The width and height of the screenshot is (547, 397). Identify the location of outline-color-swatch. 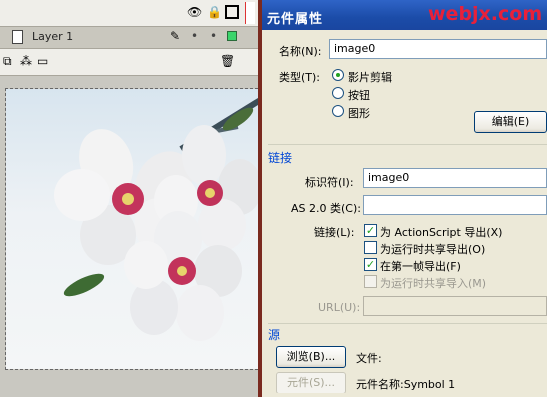
(232, 36).